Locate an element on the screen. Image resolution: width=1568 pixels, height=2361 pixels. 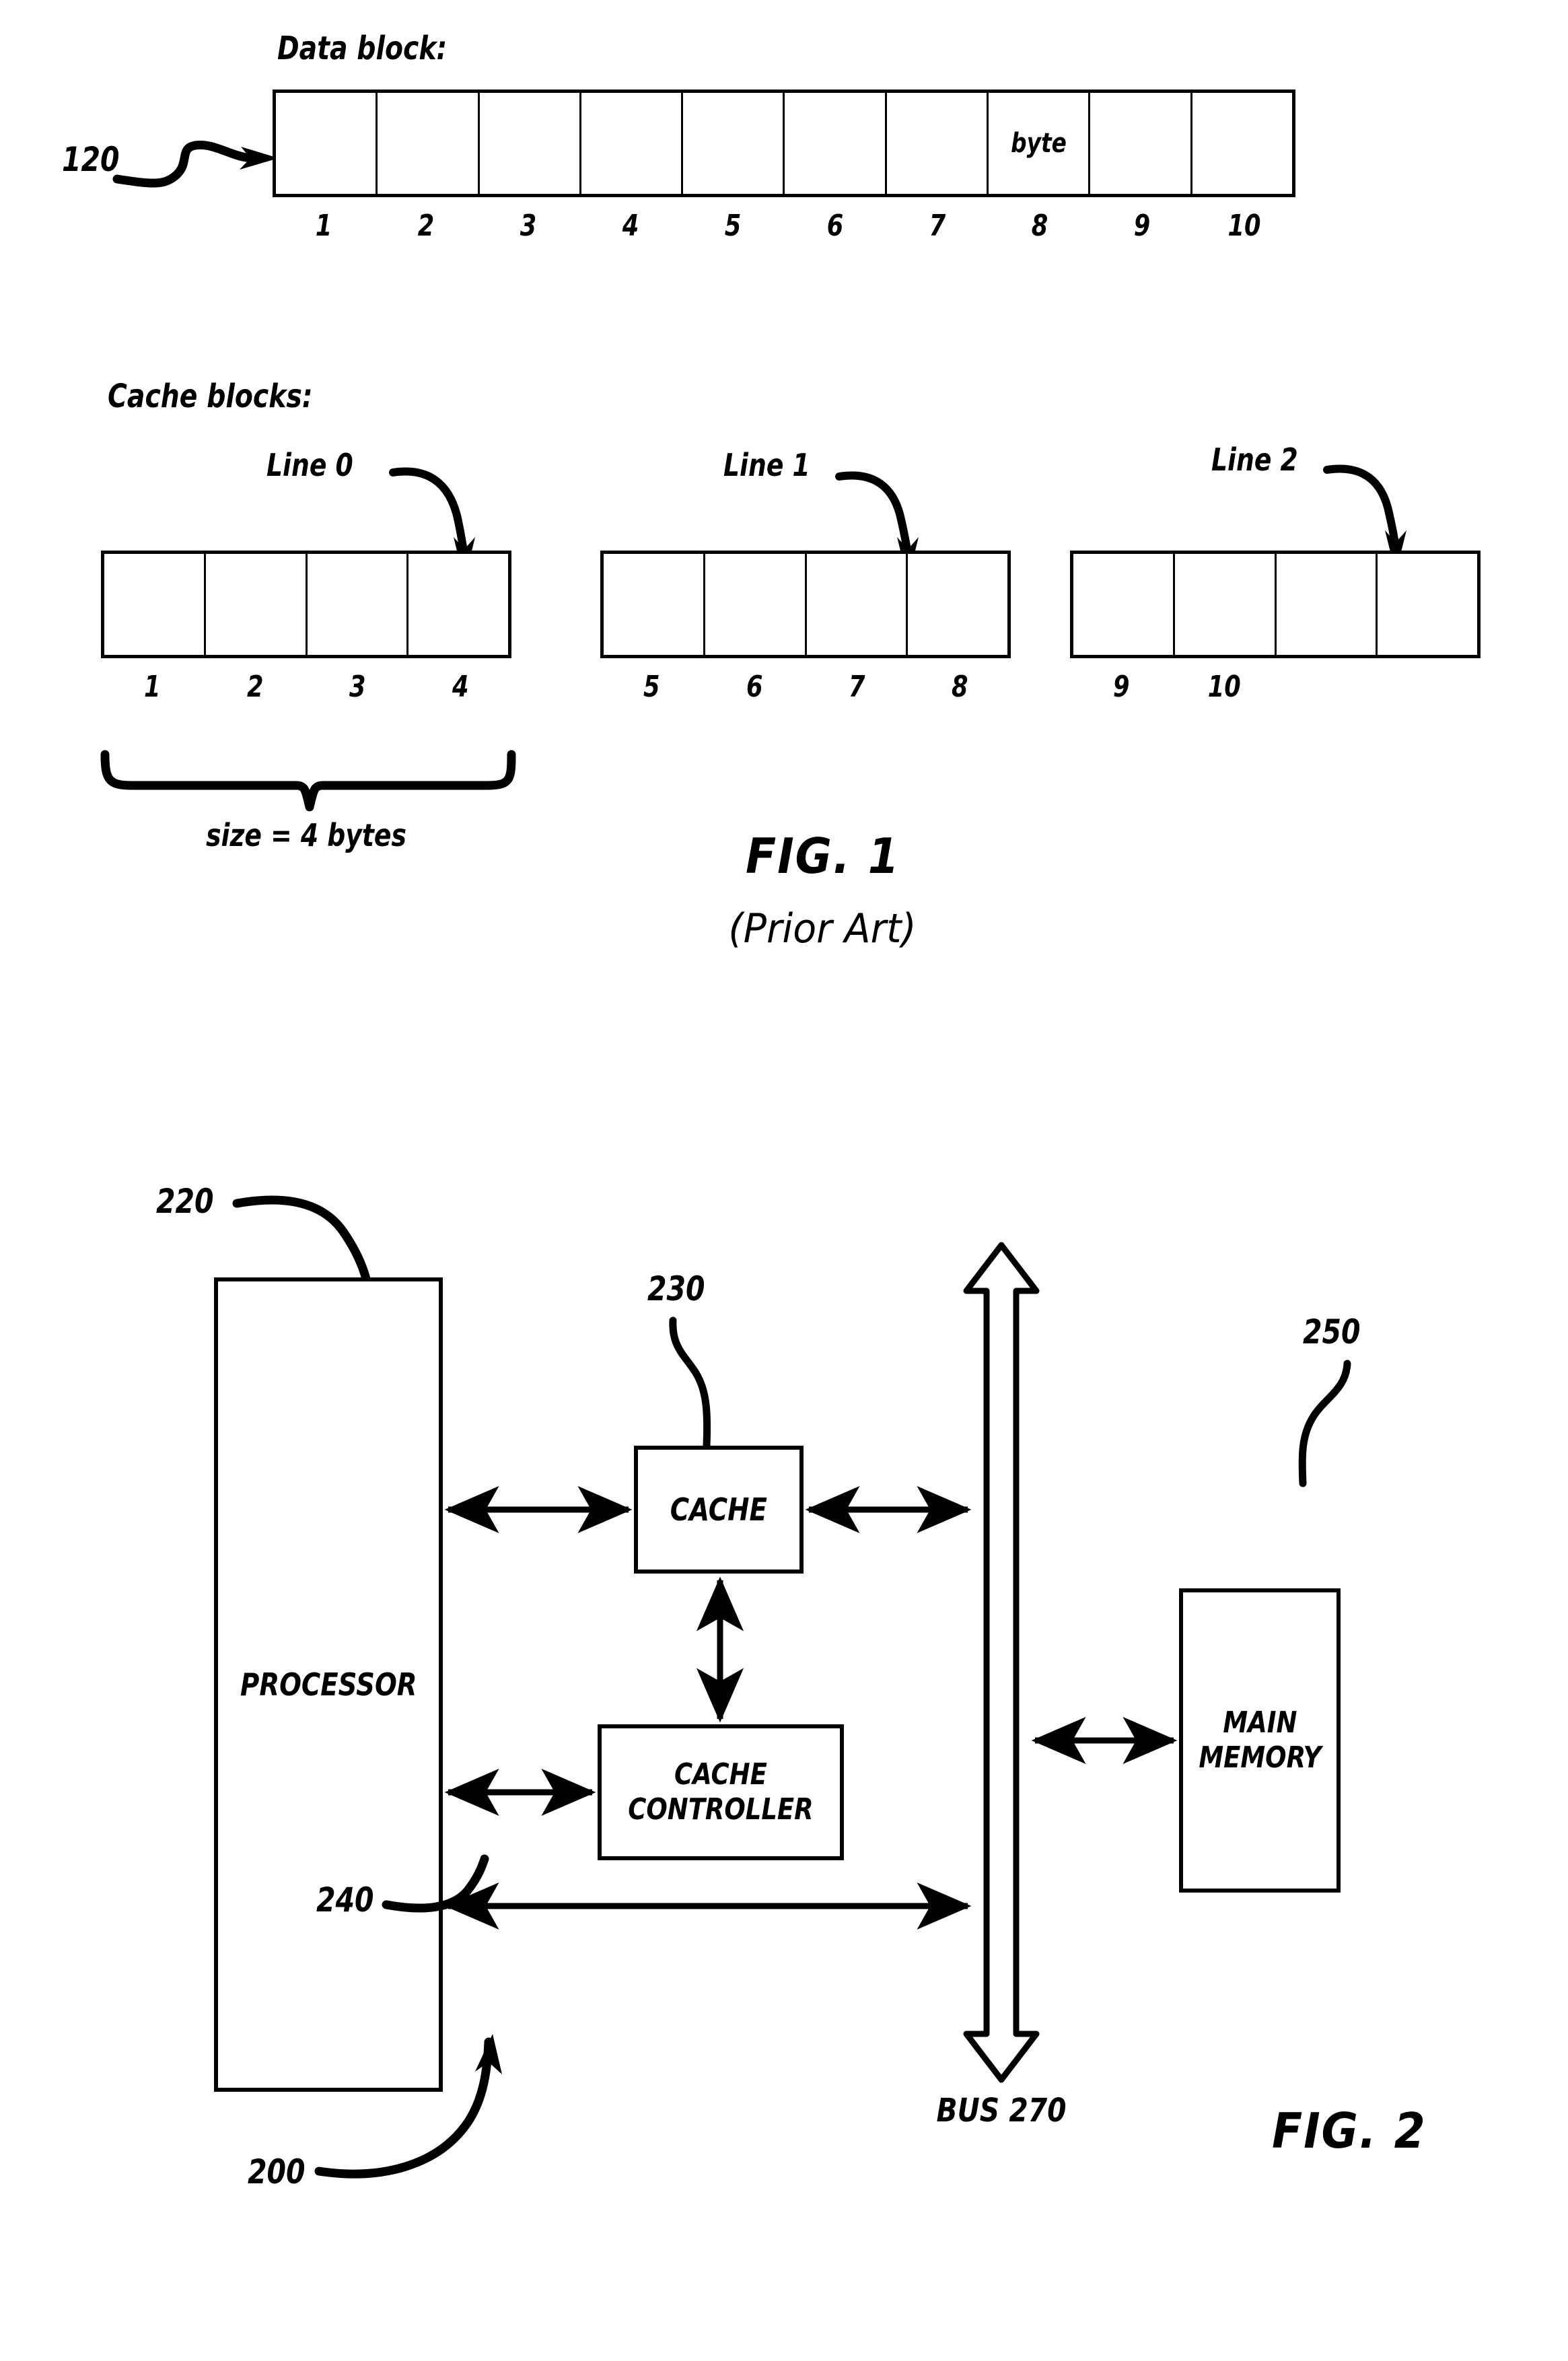
data-block-grid: byte is located at coordinates (784, 143).